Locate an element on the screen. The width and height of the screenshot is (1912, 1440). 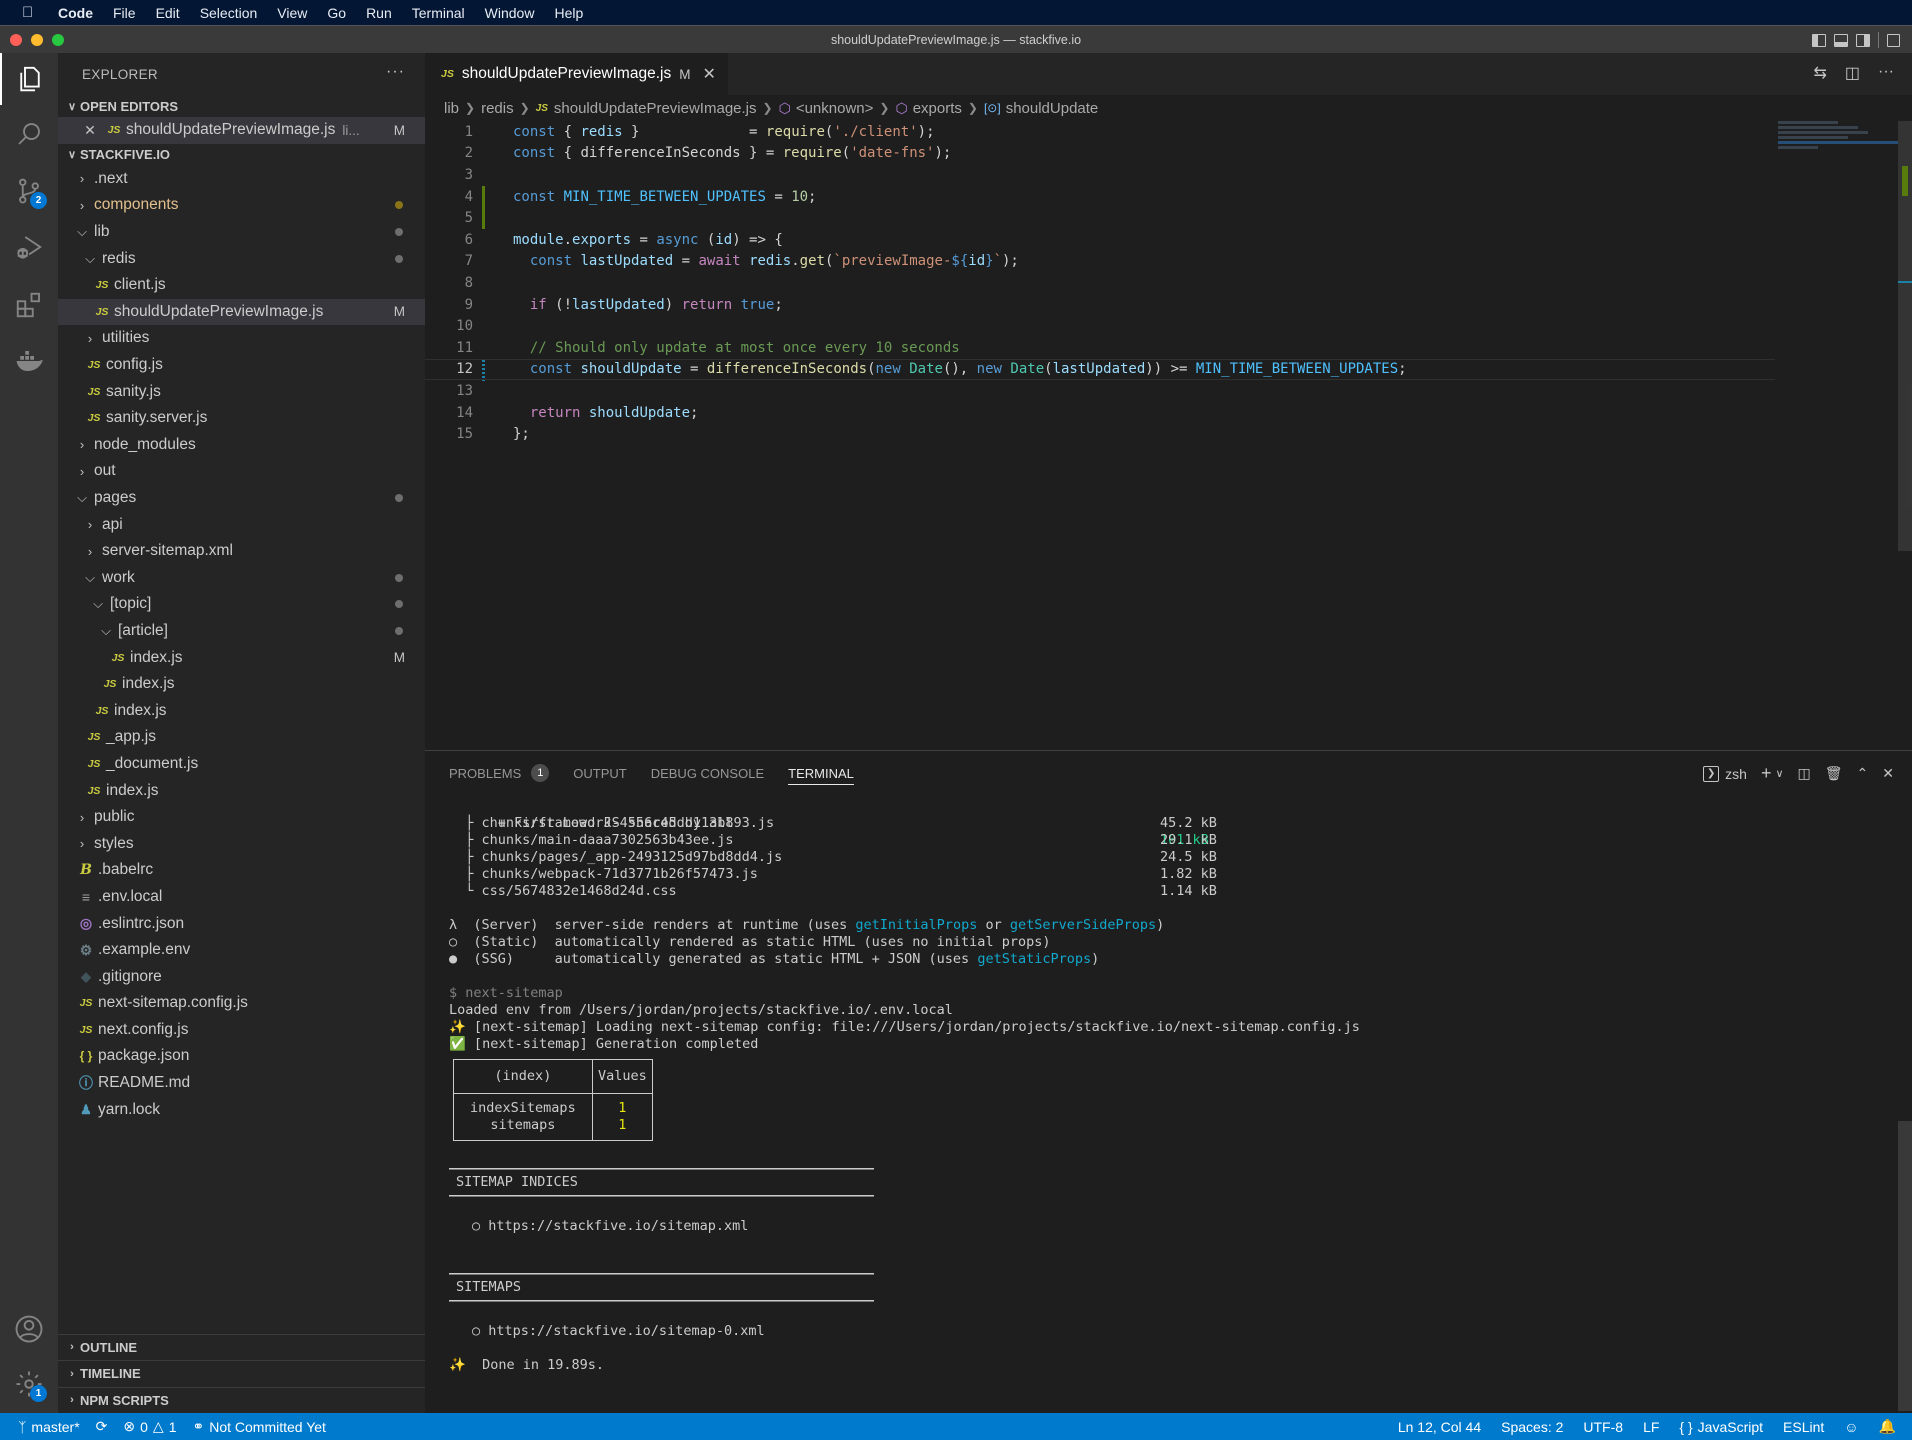
tree-folder: ⌵ redis is located at coordinates (241, 258).